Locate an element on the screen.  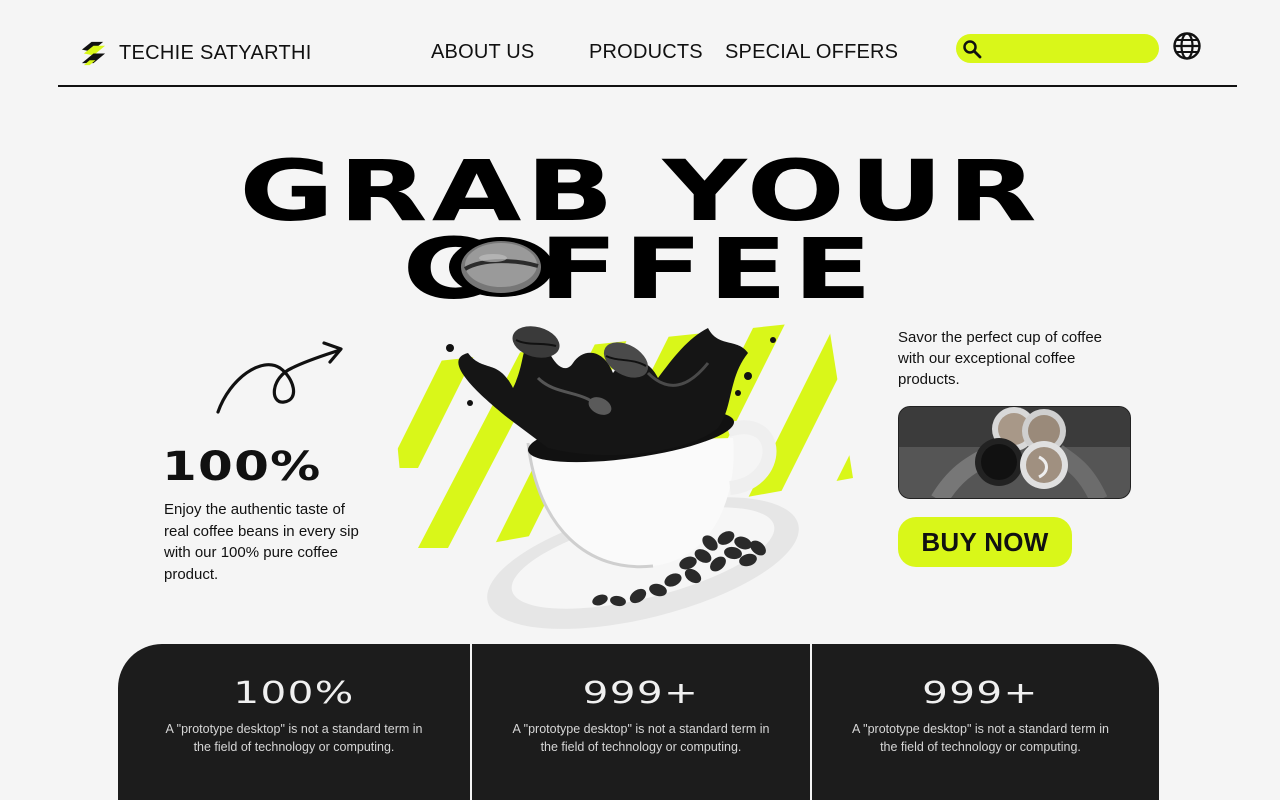
hero-stat-value: 100% is located at coordinates (242, 467).